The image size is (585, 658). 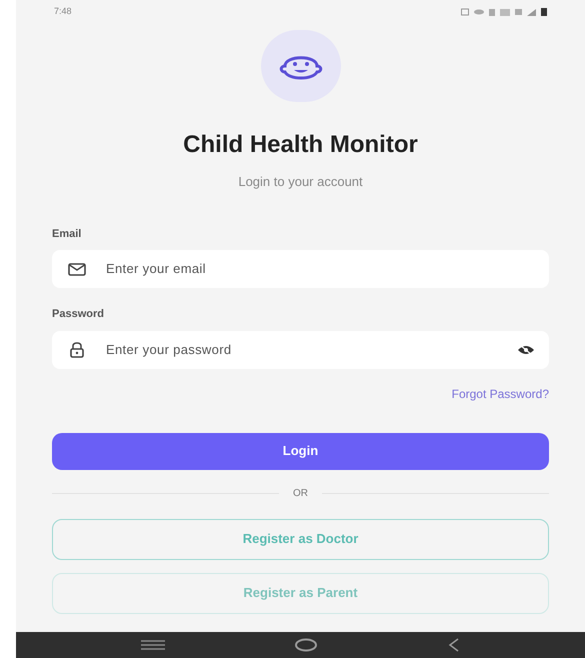 What do you see at coordinates (300, 493) in the screenshot?
I see `or-divider-text: OR` at bounding box center [300, 493].